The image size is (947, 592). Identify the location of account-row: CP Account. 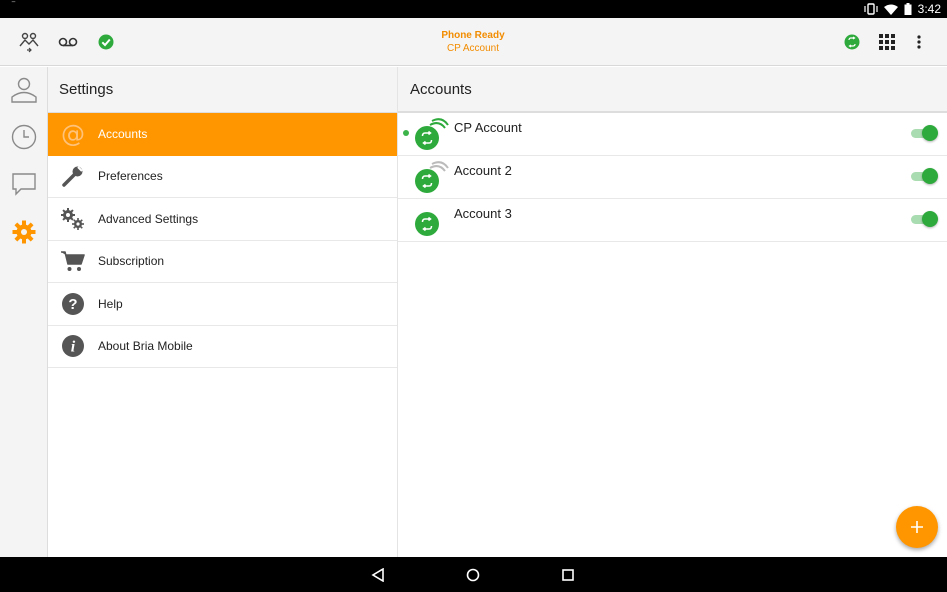
(672, 134).